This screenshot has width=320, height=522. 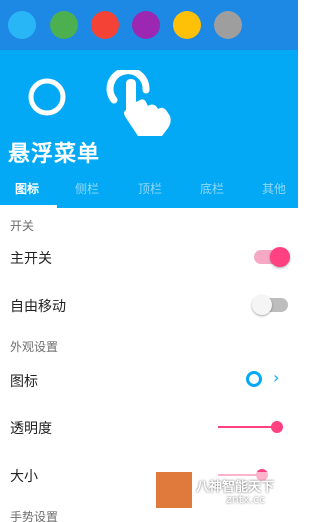 What do you see at coordinates (250, 427) in the screenshot?
I see `opacity-slider` at bounding box center [250, 427].